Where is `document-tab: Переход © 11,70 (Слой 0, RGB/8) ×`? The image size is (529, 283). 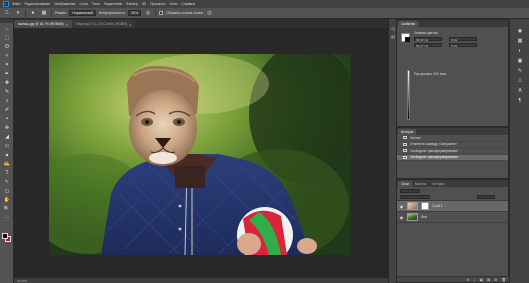
document-tab: Переход © 11,70 (Слой 0, RGB/8) × is located at coordinates (104, 24).